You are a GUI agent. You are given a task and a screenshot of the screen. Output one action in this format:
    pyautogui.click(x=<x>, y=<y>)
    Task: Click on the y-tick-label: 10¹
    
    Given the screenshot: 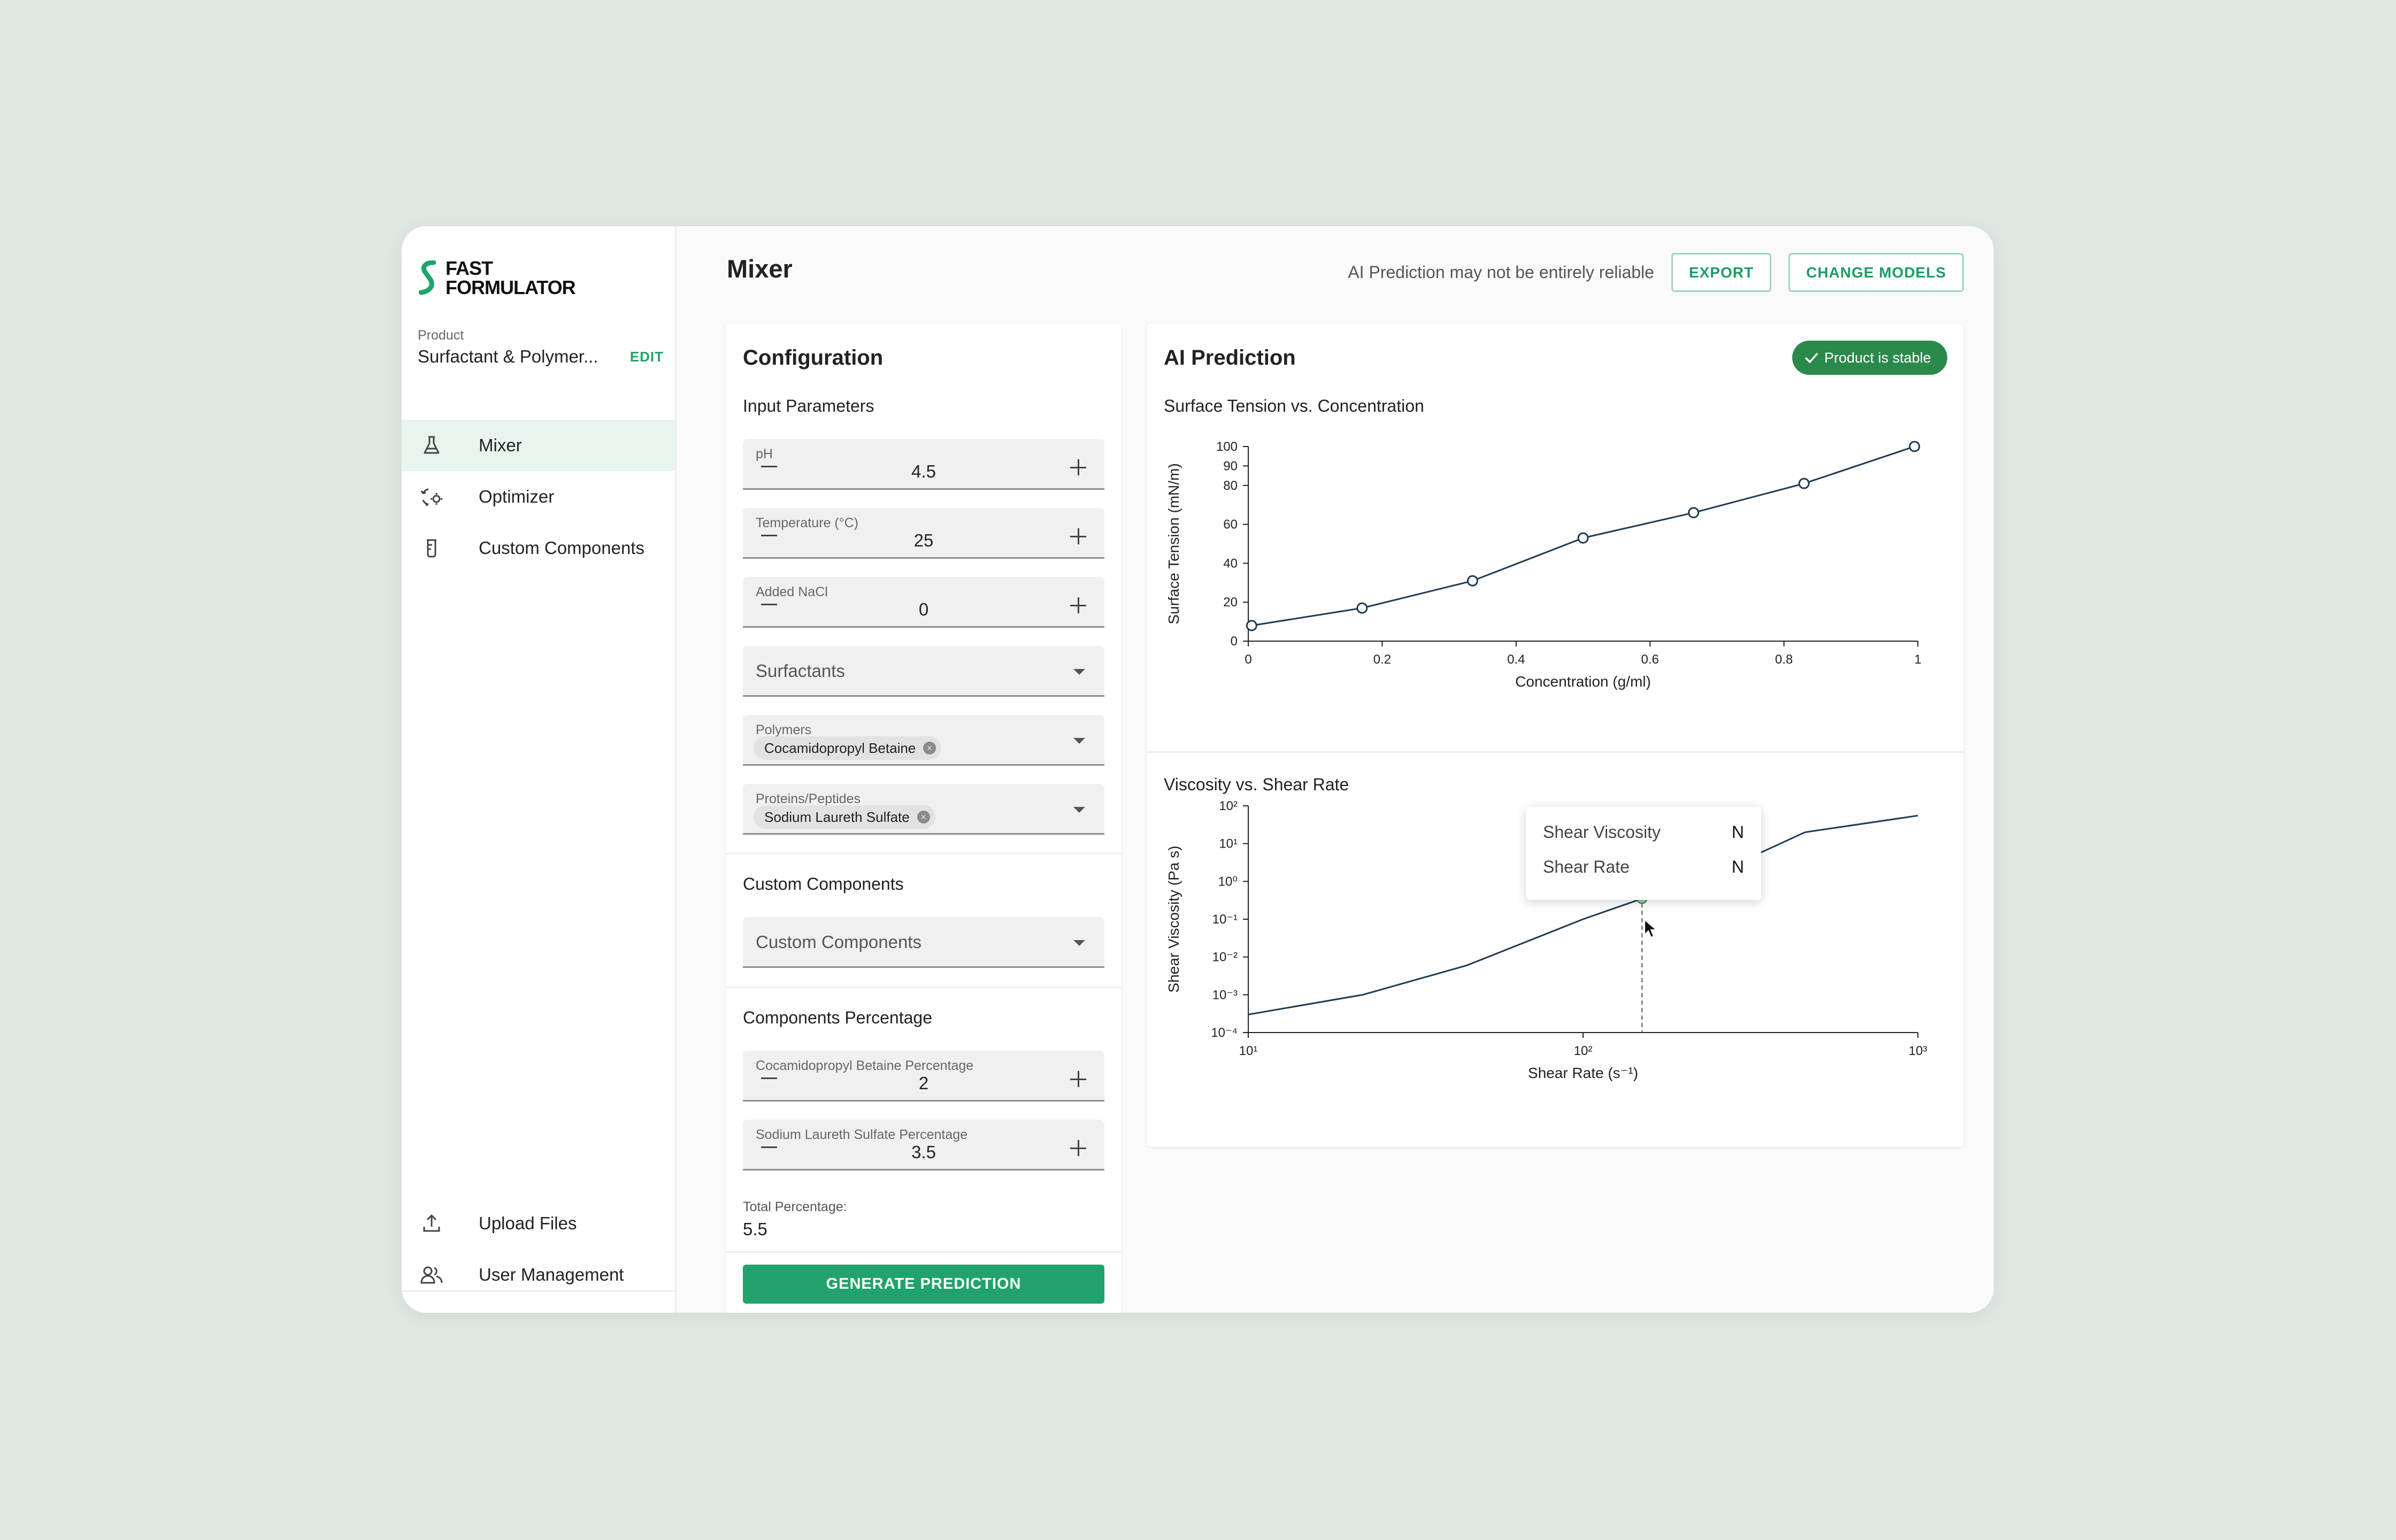 What is the action you would take?
    pyautogui.click(x=1229, y=844)
    